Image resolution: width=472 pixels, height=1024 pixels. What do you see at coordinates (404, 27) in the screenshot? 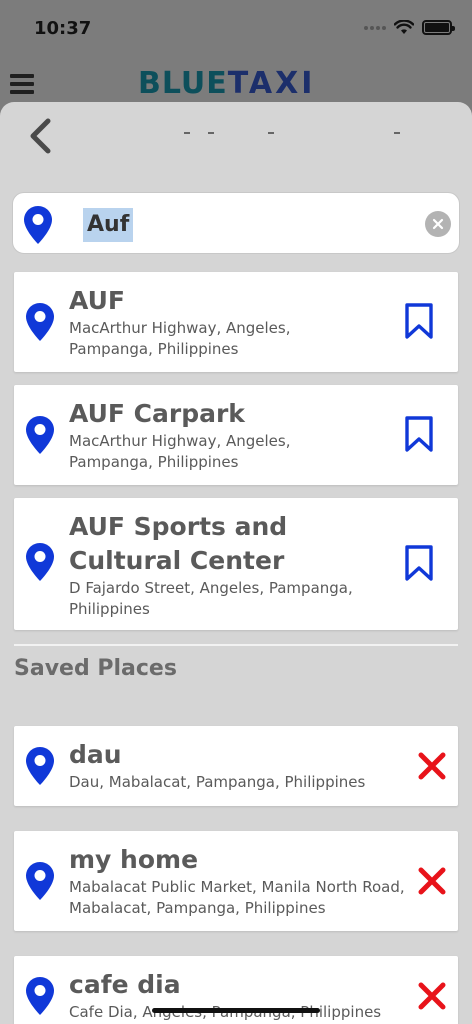
I see `wifi-icon` at bounding box center [404, 27].